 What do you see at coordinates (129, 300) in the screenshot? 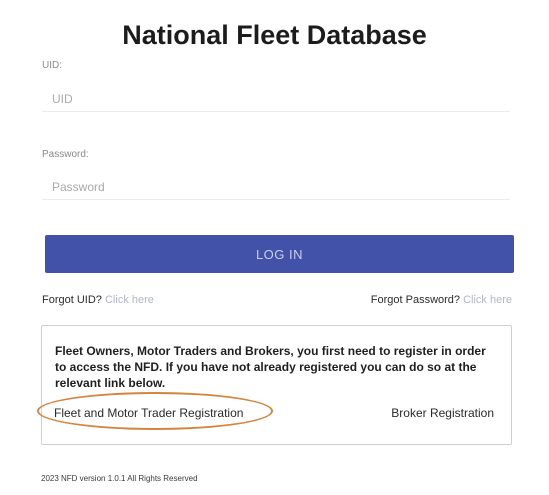
I see `forgot-uid-link: Click here` at bounding box center [129, 300].